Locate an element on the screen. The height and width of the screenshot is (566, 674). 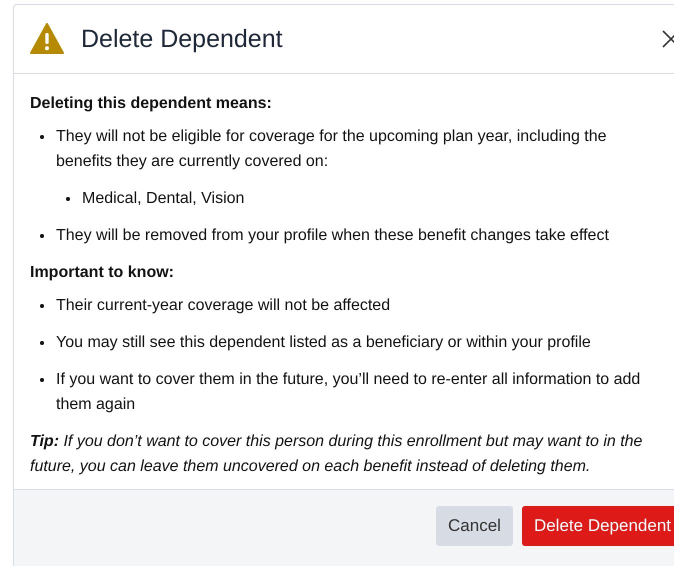
list-item-text: They will not be eligible for coverage for the upcoming plan year, including the benefits they are currently covered on: is located at coordinates (332, 149).